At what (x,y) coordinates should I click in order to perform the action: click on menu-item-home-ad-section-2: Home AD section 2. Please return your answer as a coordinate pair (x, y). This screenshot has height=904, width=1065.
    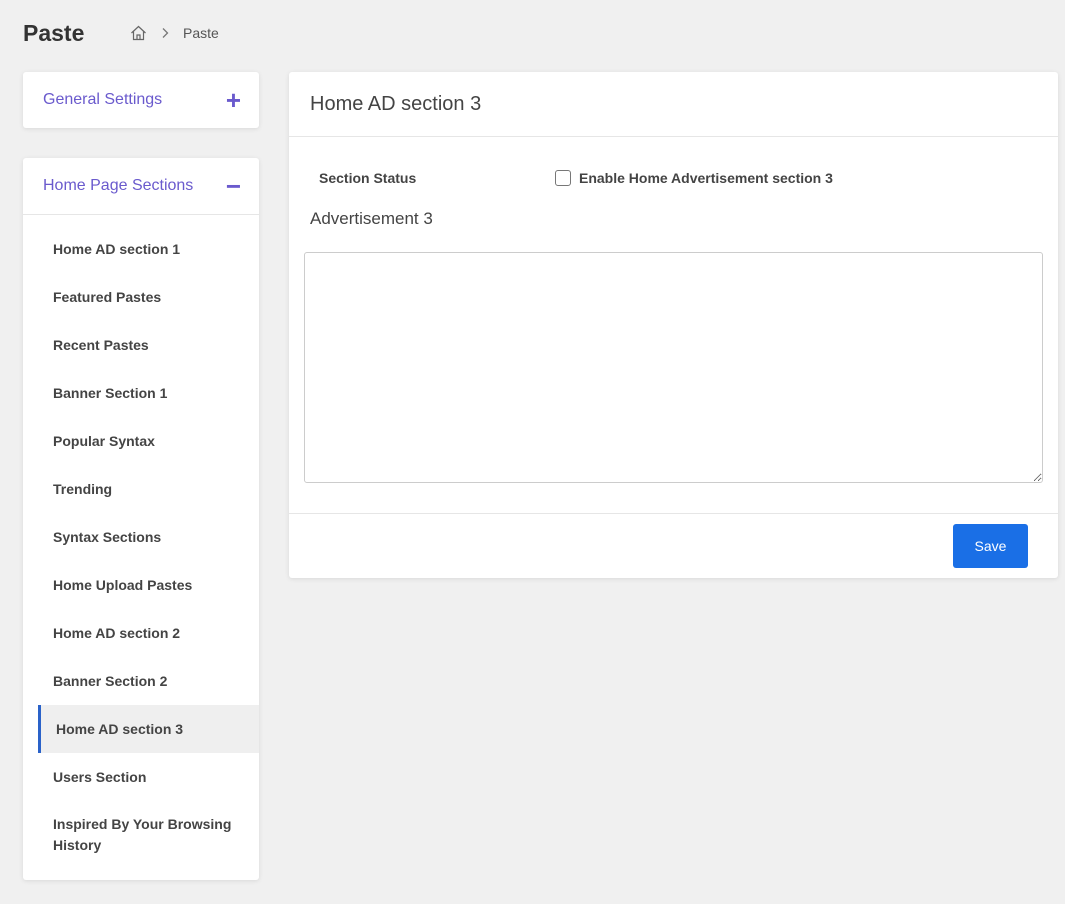
    Looking at the image, I should click on (141, 633).